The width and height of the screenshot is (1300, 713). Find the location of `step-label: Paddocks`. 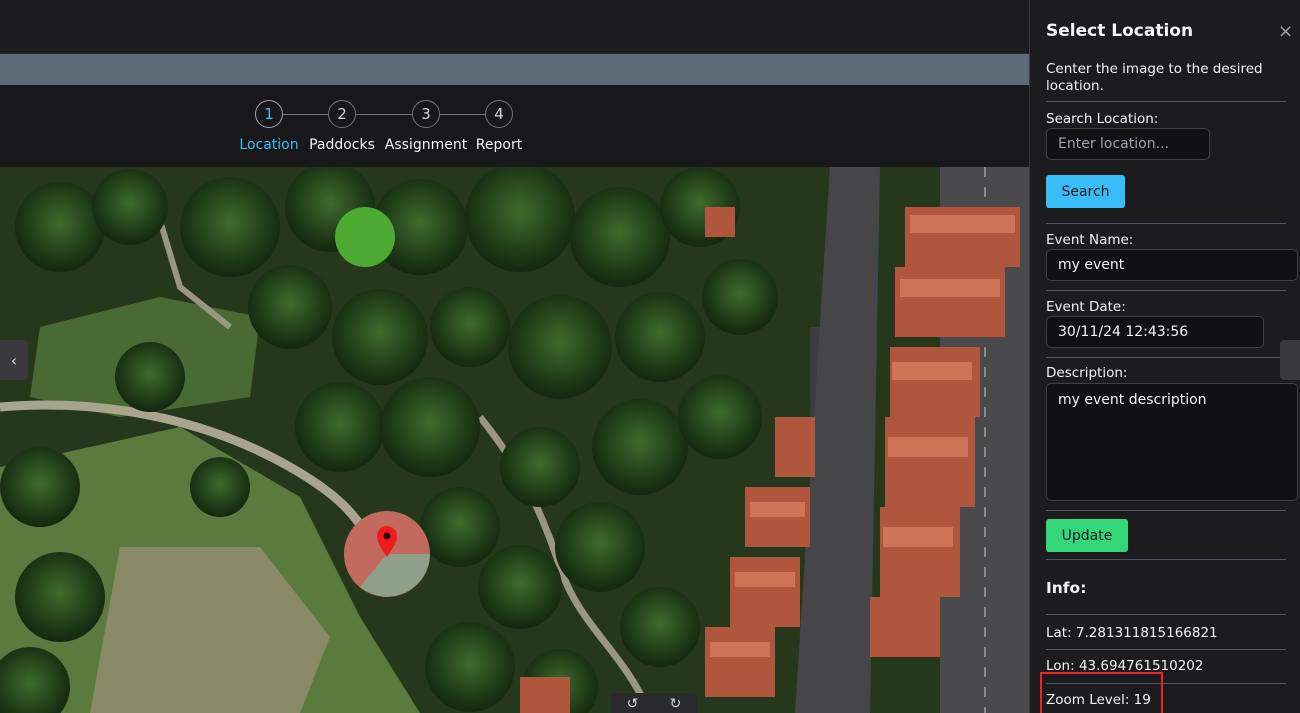

step-label: Paddocks is located at coordinates (342, 145).